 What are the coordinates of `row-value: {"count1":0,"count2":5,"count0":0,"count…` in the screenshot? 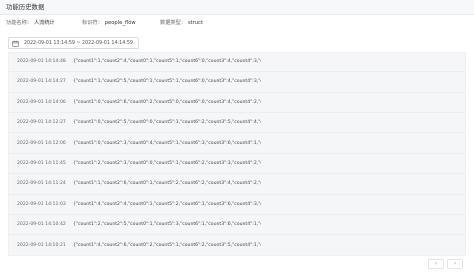 It's located at (167, 123).